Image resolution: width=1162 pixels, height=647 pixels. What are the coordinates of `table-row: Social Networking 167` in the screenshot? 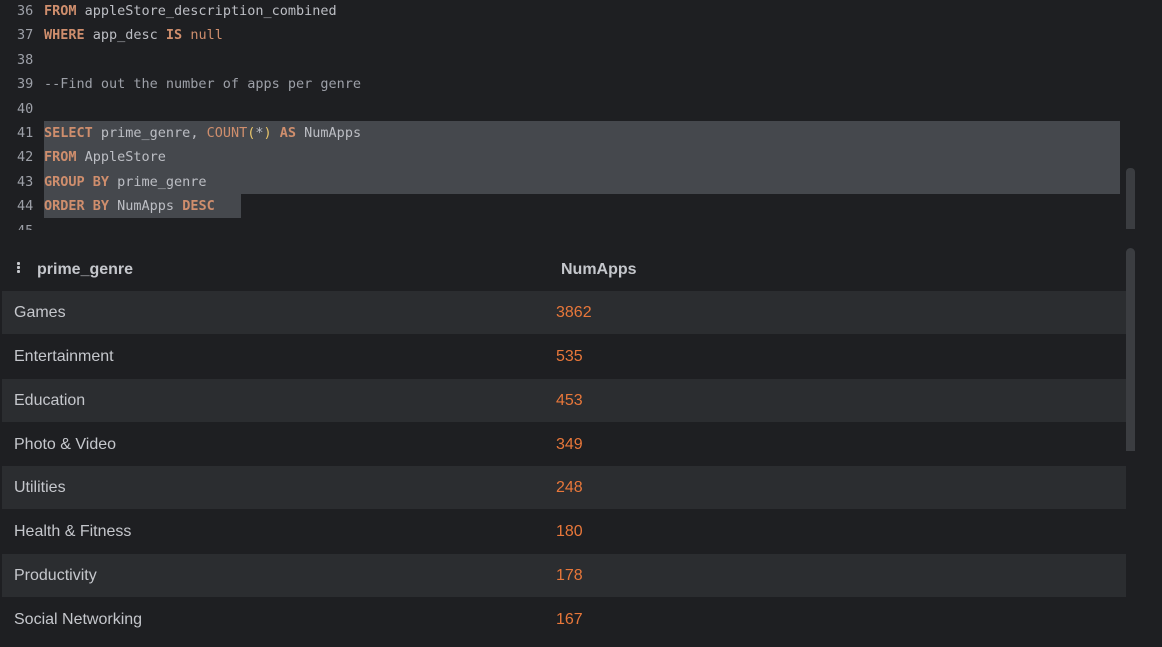 It's located at (564, 619).